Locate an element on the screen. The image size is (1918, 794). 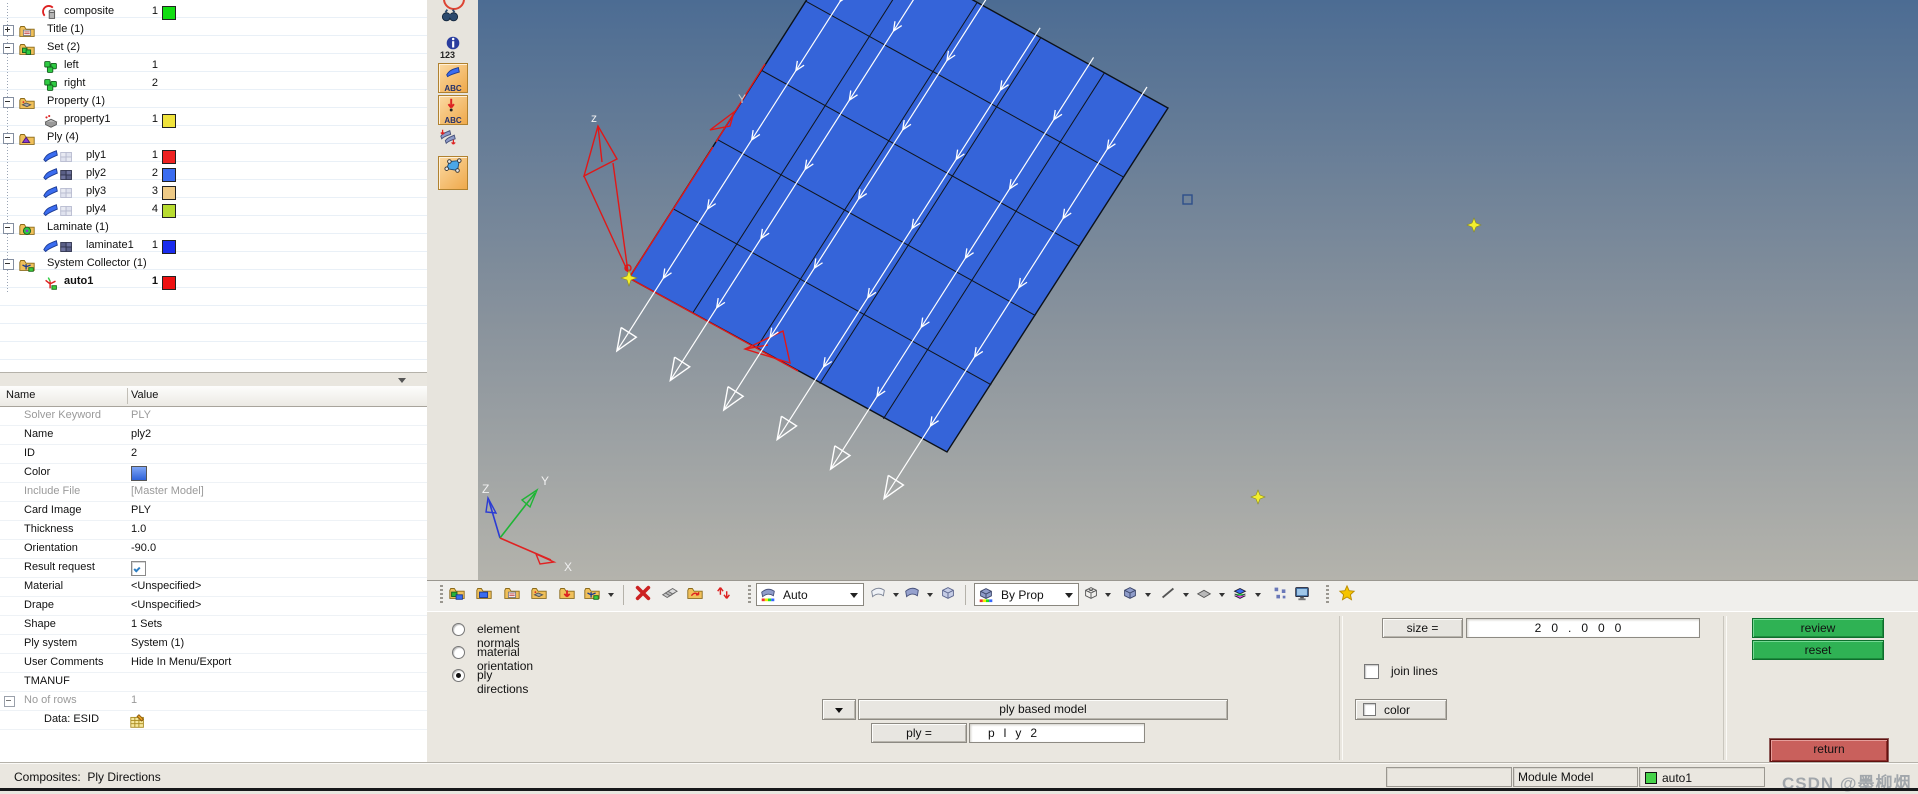
card-edit-button is located at coordinates (671, 595).